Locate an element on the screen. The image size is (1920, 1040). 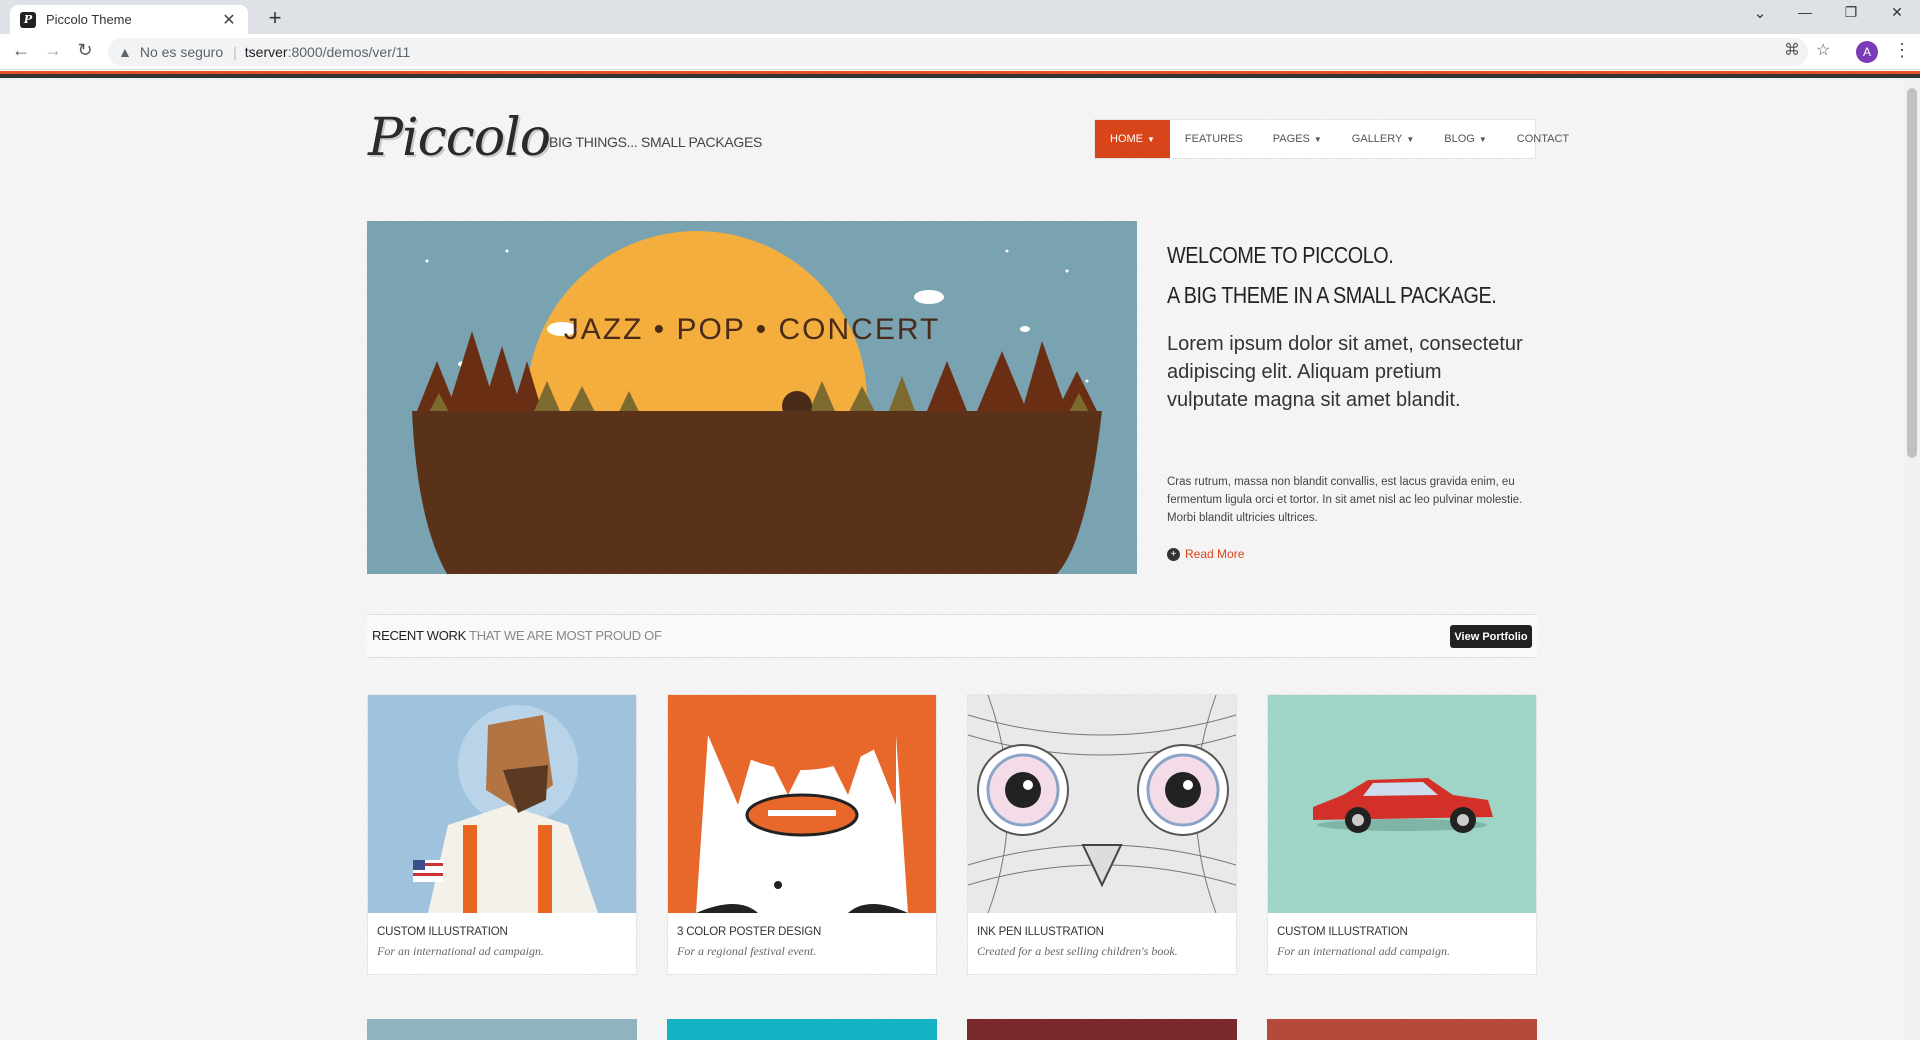
translate-icon: ⌘ is located at coordinates (1792, 50).